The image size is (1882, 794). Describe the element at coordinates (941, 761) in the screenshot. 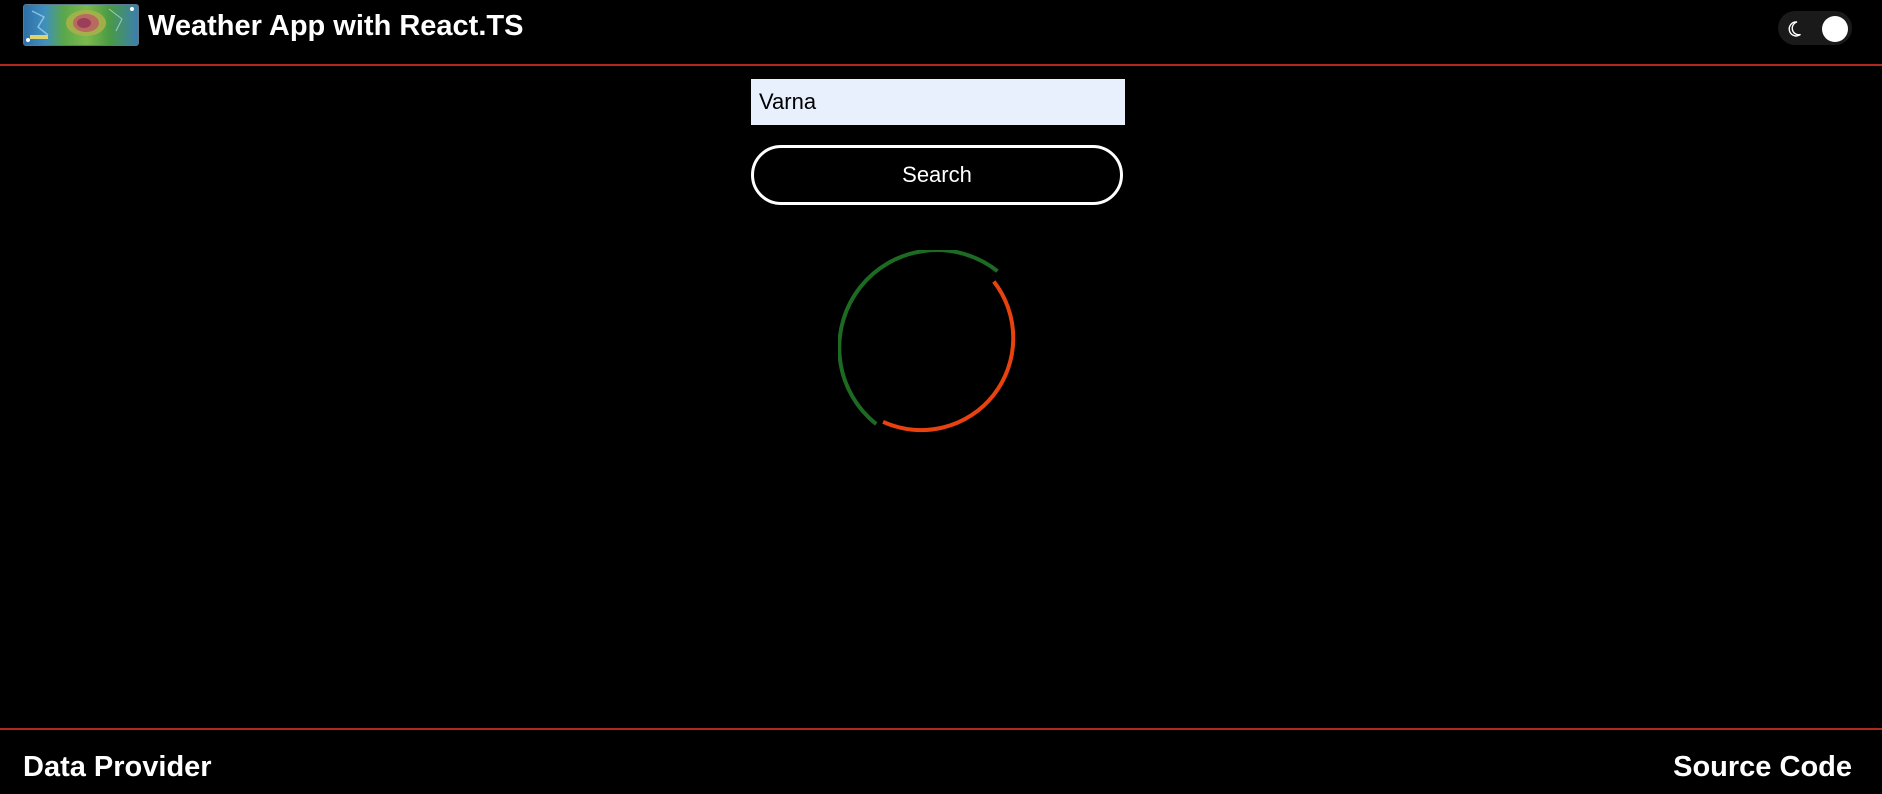

I see `app-footer: Data Provider Source Code` at that location.